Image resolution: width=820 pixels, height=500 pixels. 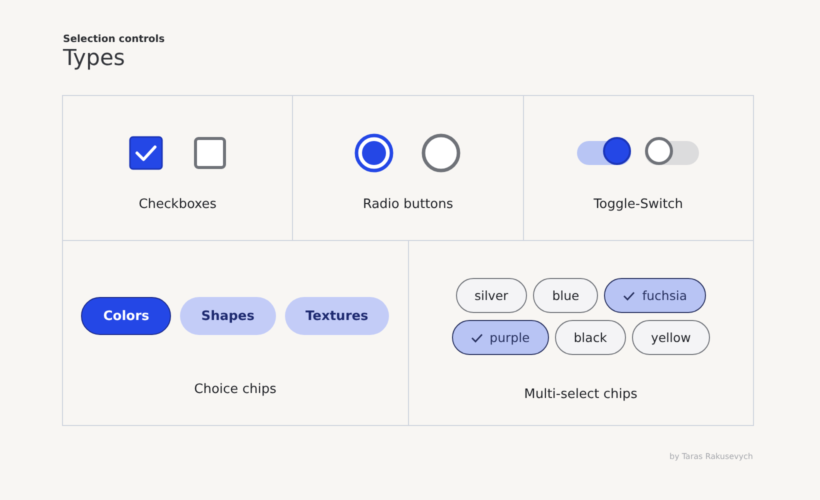 What do you see at coordinates (337, 316) in the screenshot?
I see `choice-chip: Textures` at bounding box center [337, 316].